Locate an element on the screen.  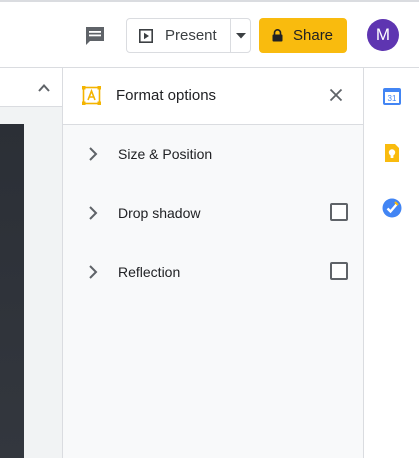
present-label: Present is located at coordinates (191, 35).